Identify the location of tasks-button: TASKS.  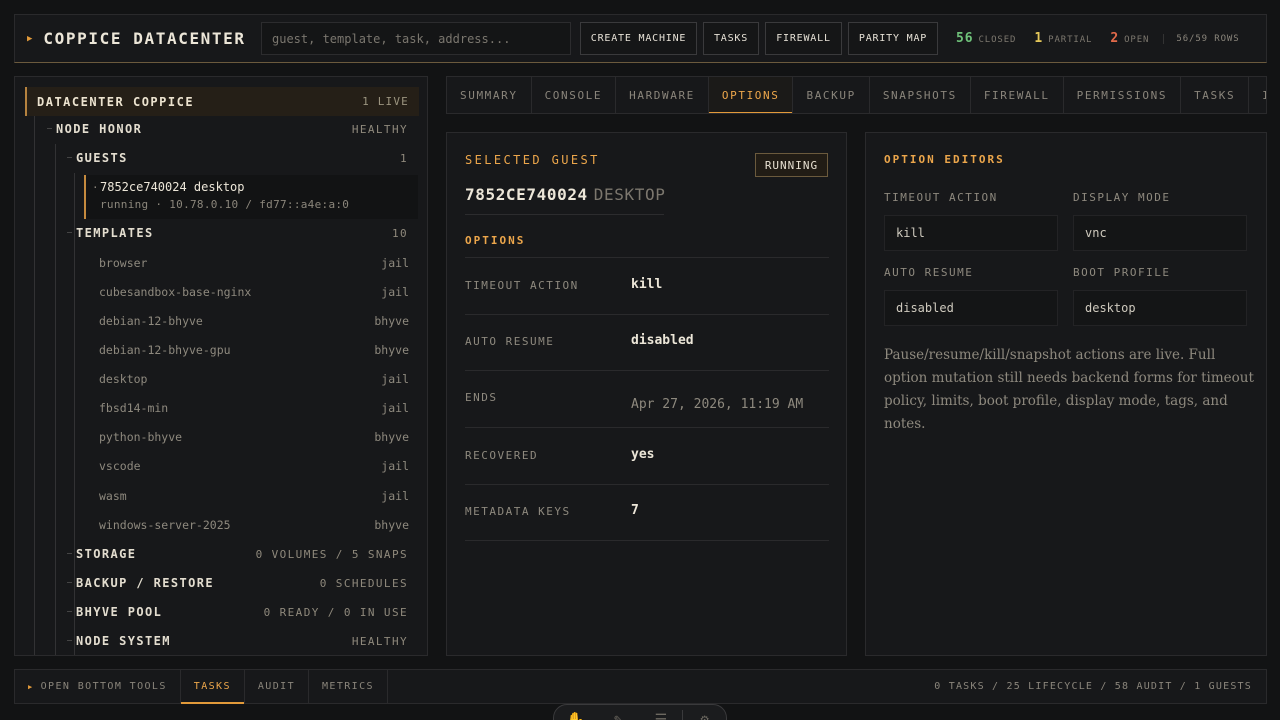
(731, 38).